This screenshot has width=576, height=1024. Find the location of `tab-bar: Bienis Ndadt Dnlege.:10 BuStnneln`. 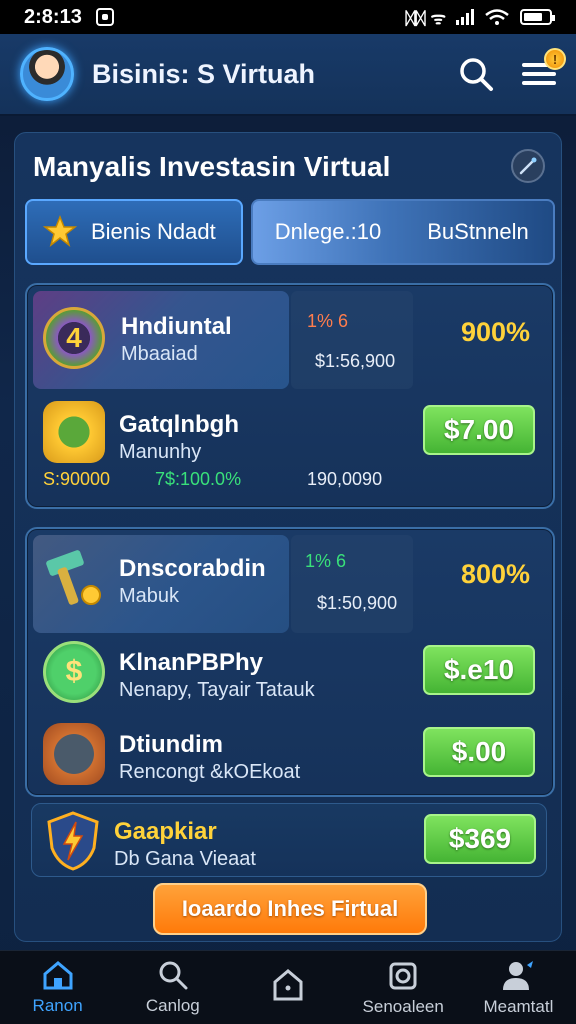

tab-bar: Bienis Ndadt Dnlege.:10 BuStnneln is located at coordinates (290, 232).